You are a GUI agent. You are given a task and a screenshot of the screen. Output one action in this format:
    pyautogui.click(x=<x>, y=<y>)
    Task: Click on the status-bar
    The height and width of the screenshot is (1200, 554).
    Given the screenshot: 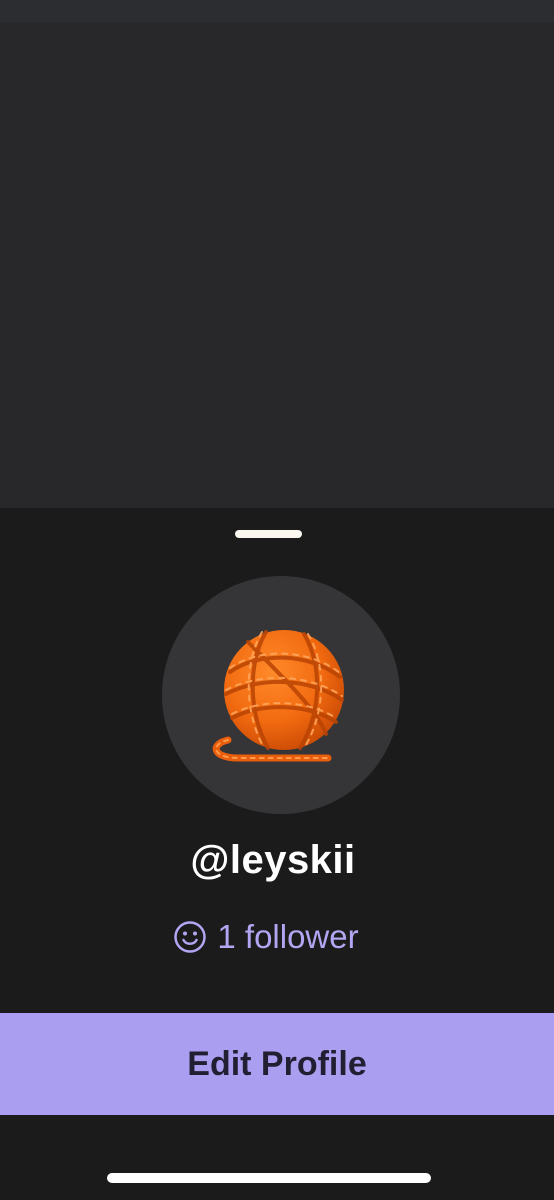 What is the action you would take?
    pyautogui.click(x=277, y=11)
    